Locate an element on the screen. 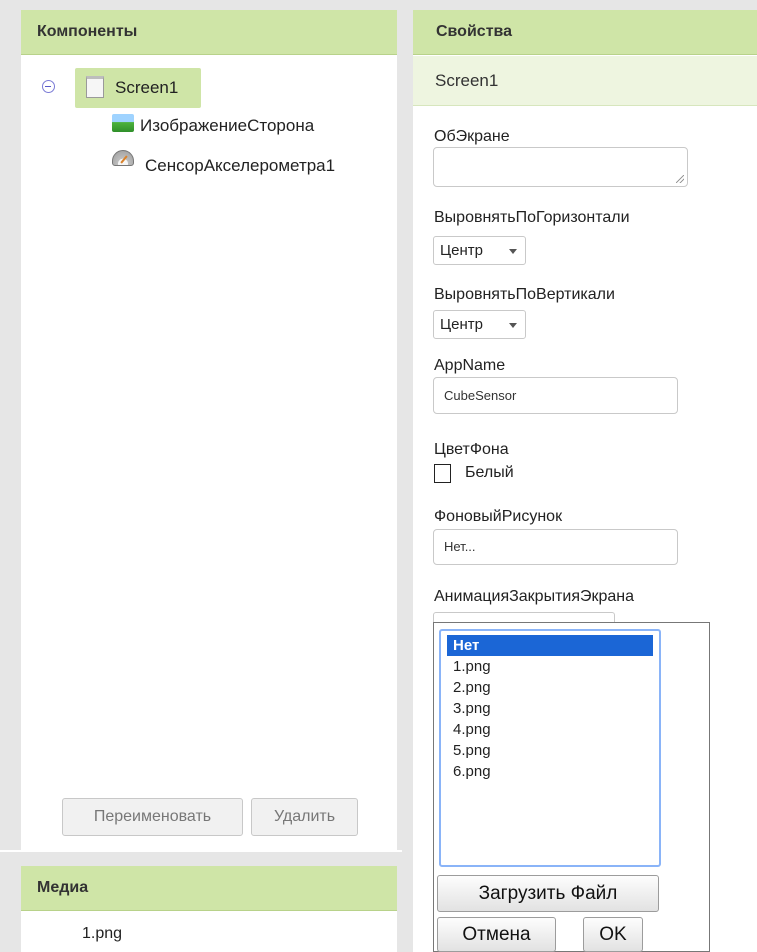 Image resolution: width=757 pixels, height=952 pixels. rename-button-label: Переименовать is located at coordinates (152, 816).